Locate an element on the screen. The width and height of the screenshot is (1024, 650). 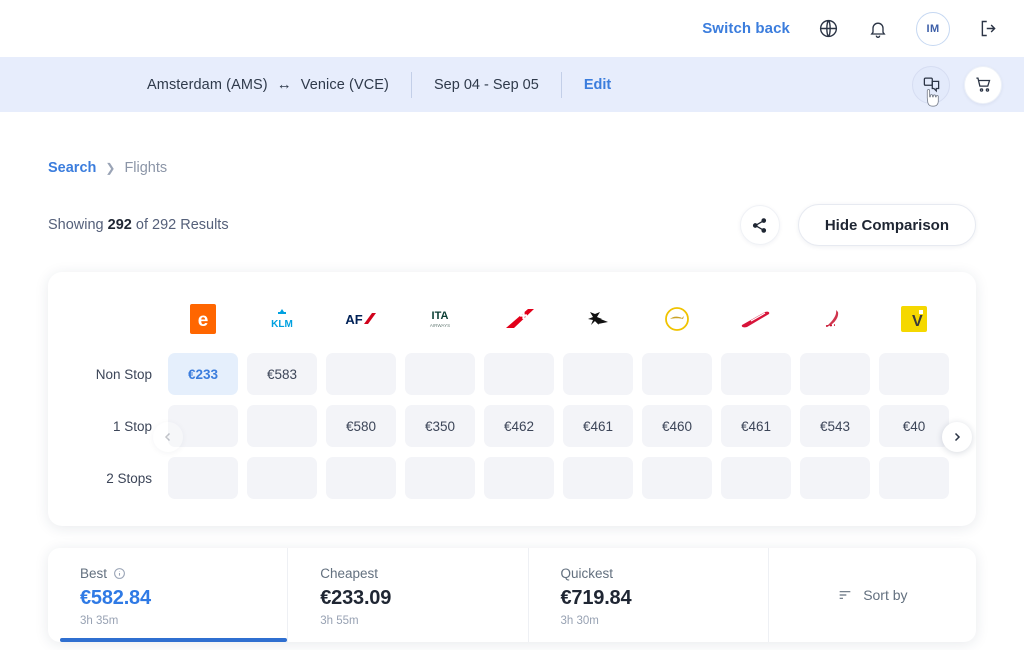
sort-by-inner: Sort by is located at coordinates (872, 595).